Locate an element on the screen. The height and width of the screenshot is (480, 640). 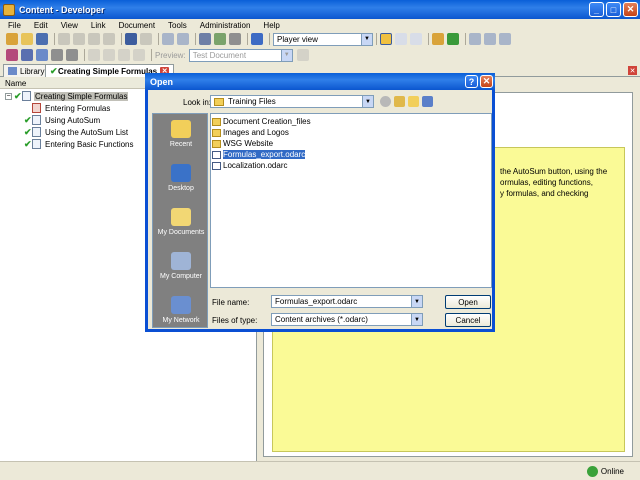
new-icon is located at coordinates (12, 39).